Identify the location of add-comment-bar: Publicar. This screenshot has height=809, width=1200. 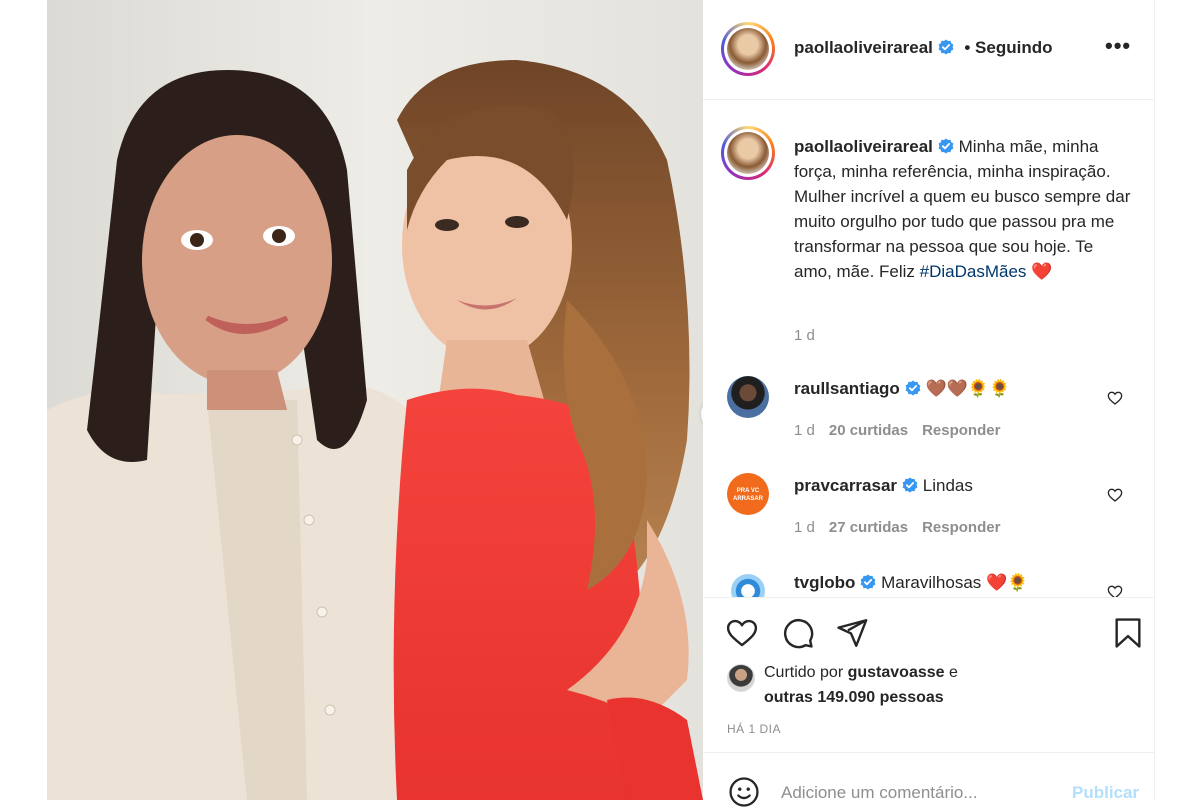
(929, 779).